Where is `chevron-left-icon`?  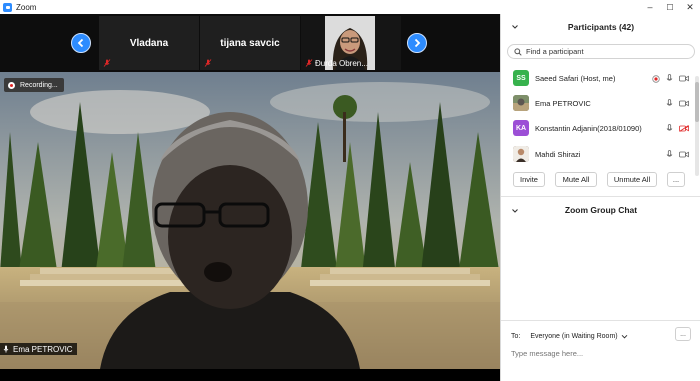 chevron-left-icon is located at coordinates (80, 43).